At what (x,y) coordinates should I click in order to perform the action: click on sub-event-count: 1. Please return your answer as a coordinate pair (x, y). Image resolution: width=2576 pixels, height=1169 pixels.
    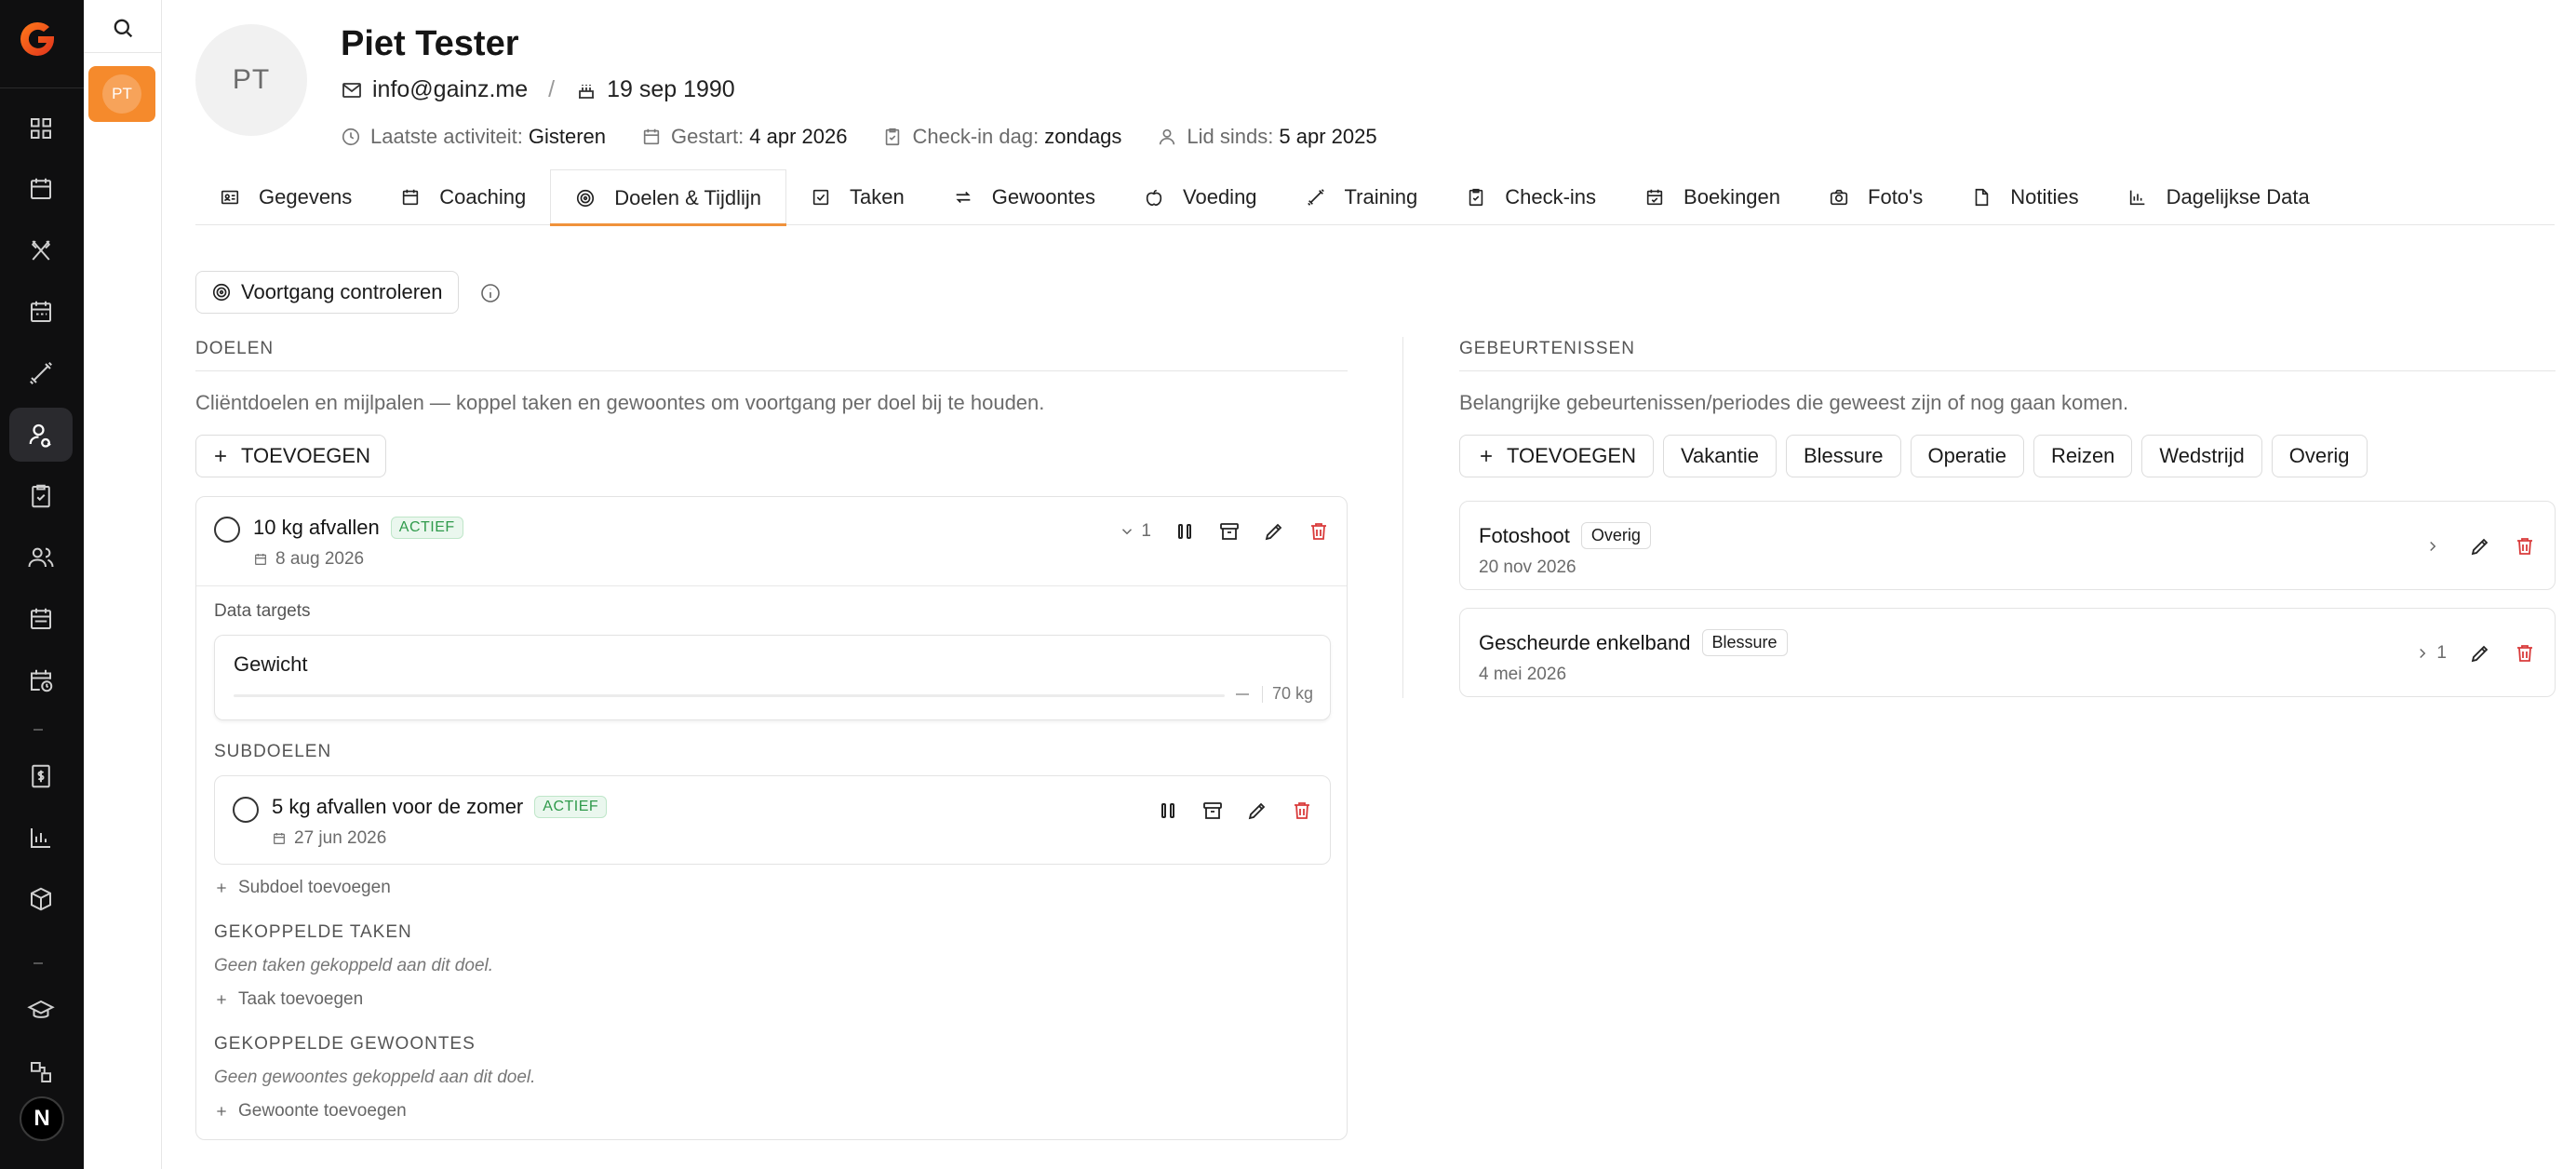
    Looking at the image, I should click on (2441, 653).